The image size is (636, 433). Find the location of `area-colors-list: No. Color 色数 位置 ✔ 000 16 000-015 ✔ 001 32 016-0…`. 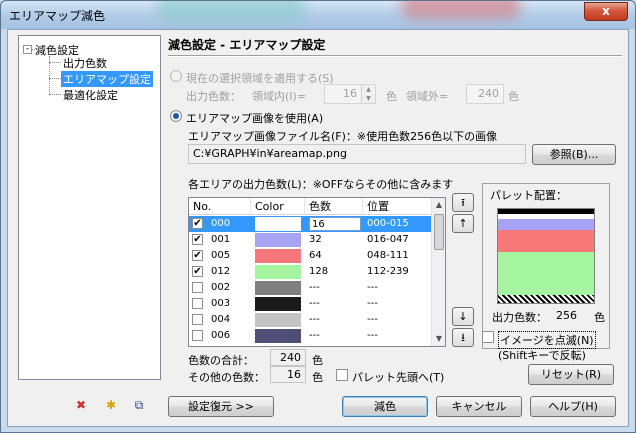

area-colors-list: No. Color 色数 位置 ✔ 000 16 000-015 ✔ 001 32 016-0… is located at coordinates (317, 272).